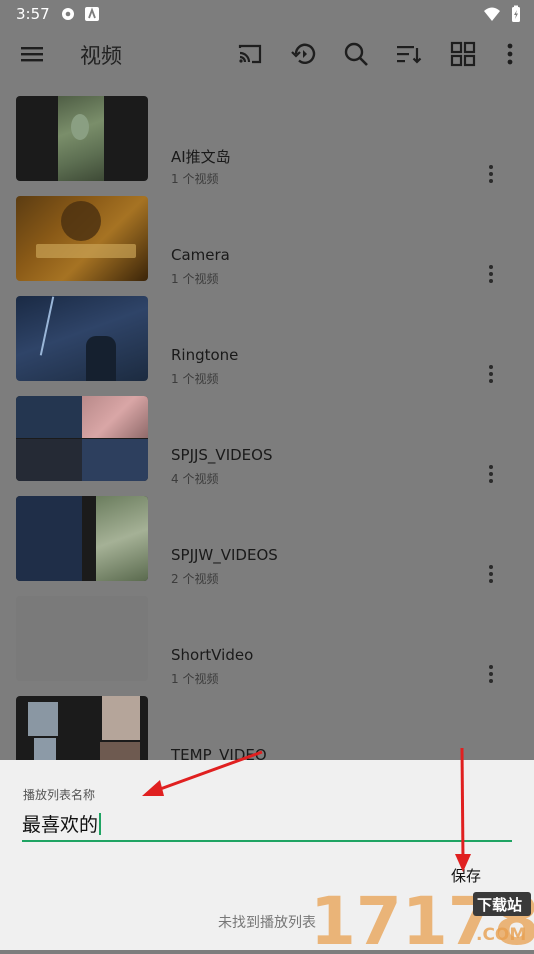 The height and width of the screenshot is (954, 534). I want to click on menu-icon, so click(32, 54).